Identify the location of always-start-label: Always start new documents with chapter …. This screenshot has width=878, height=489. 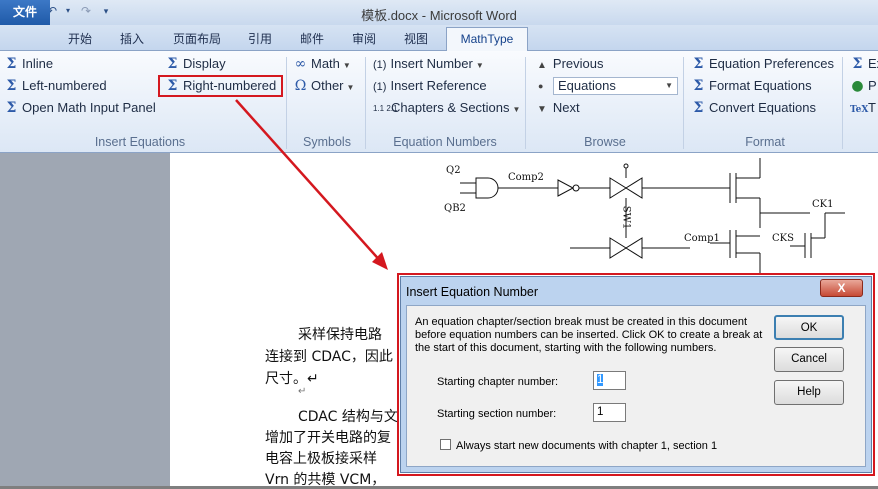
(587, 446).